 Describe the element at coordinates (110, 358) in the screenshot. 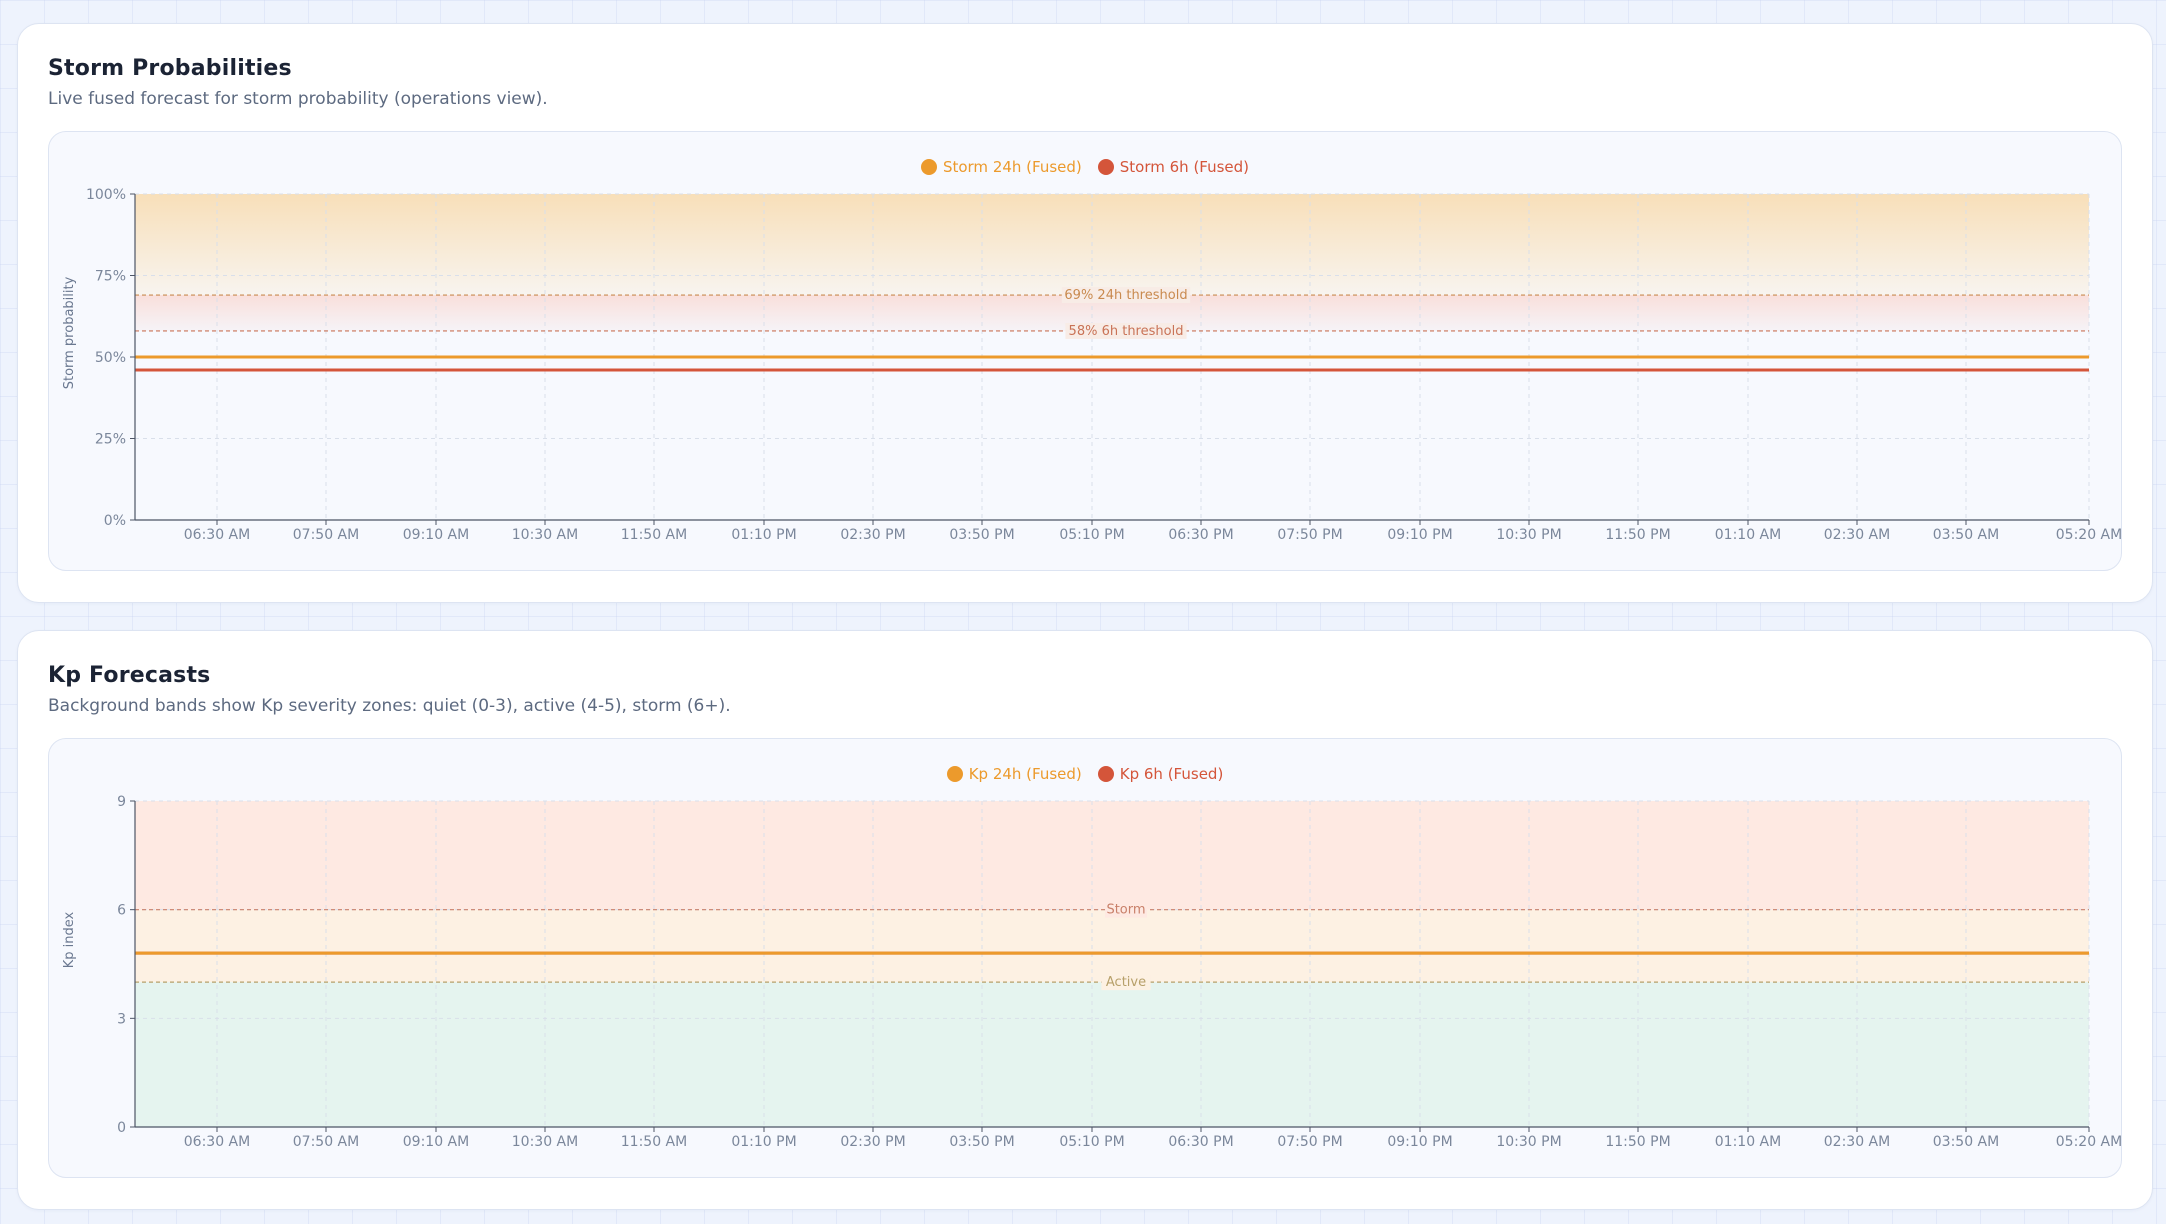

I see `y-tick-label: 50%` at that location.